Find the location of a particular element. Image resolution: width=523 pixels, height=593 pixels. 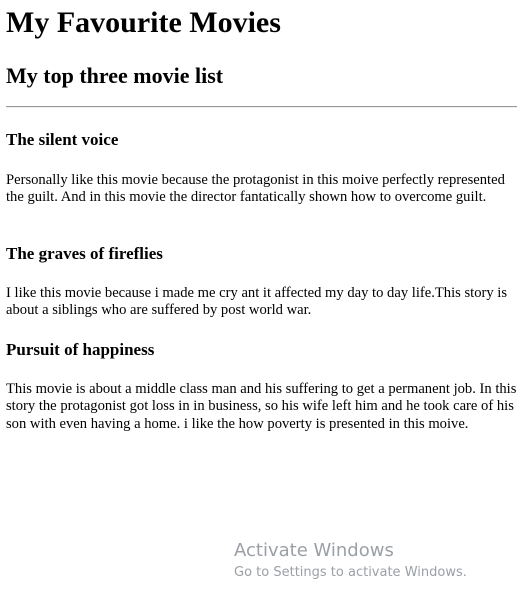

page-subtitle: My top three movie list is located at coordinates (115, 75).